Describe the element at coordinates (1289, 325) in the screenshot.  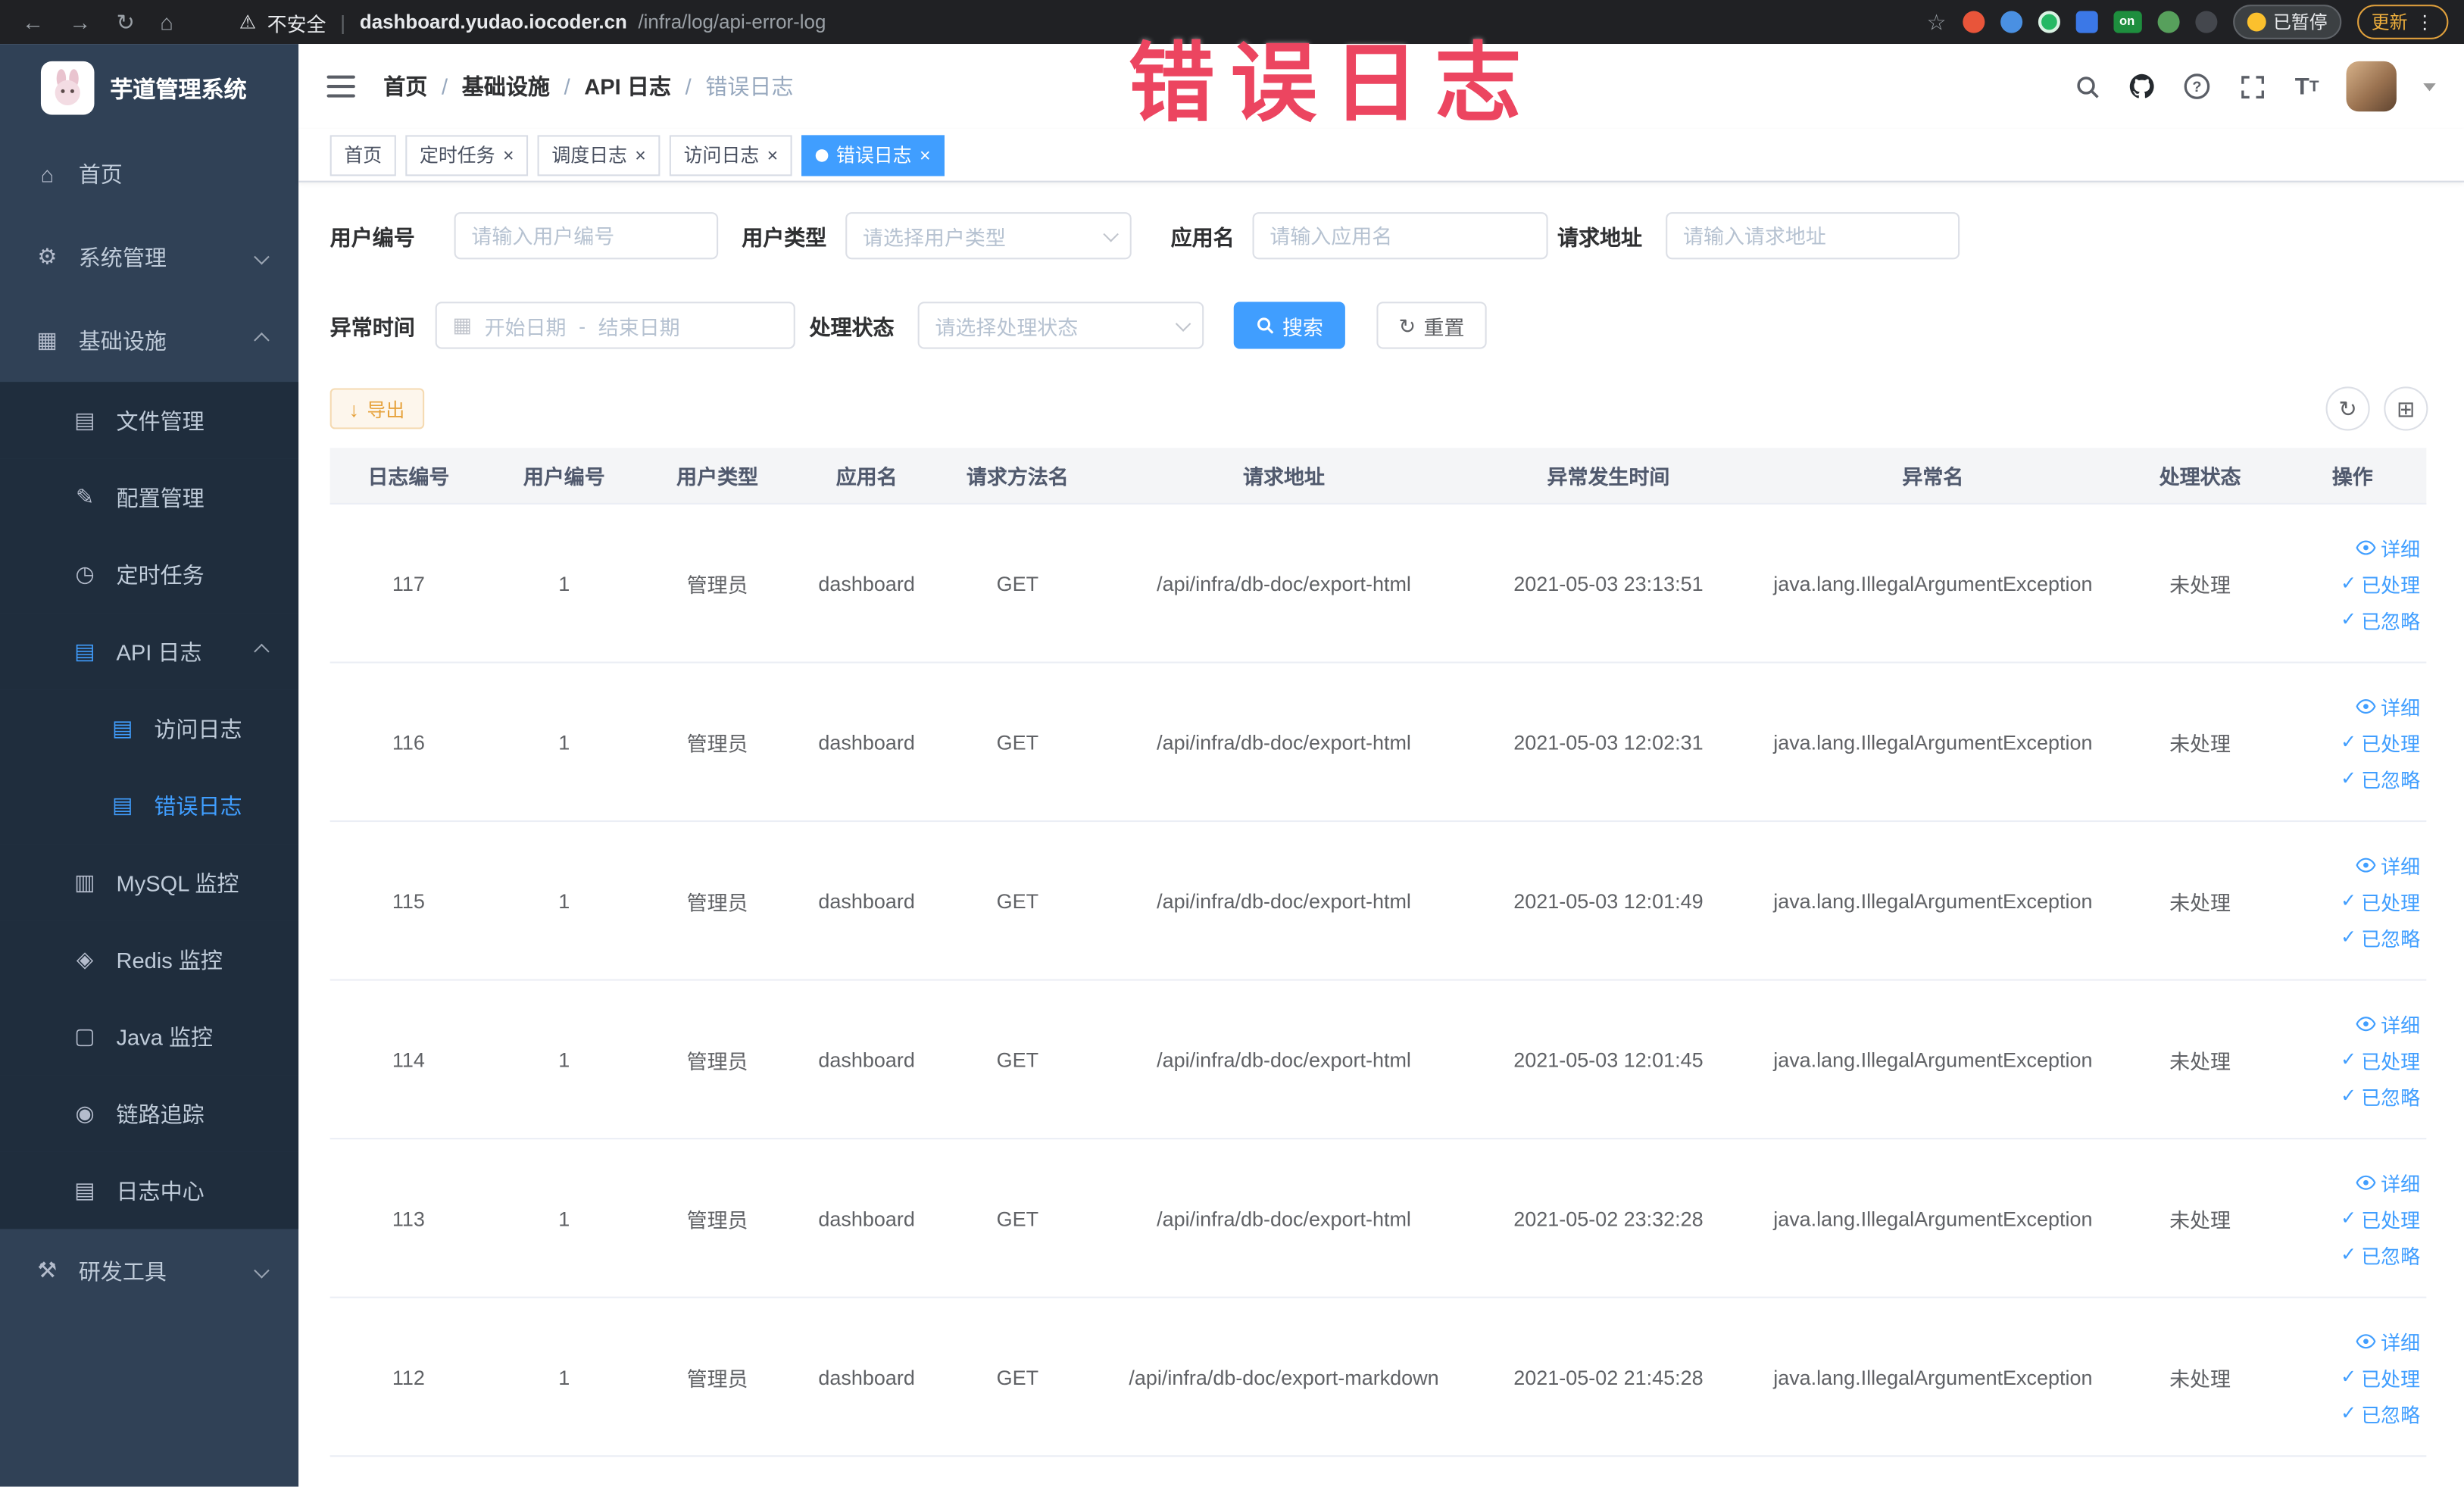
I see `search-button: 搜索` at that location.